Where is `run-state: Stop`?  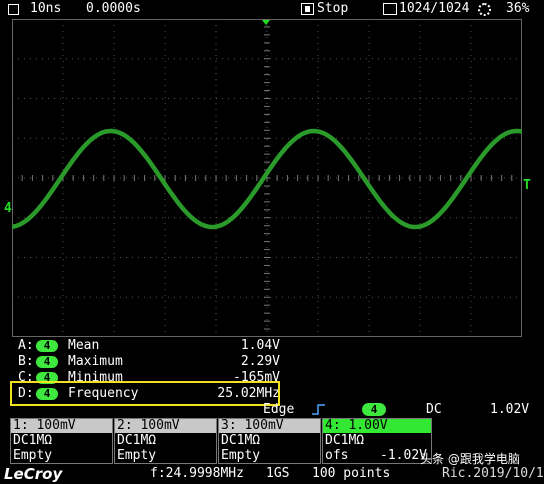 run-state: Stop is located at coordinates (332, 8).